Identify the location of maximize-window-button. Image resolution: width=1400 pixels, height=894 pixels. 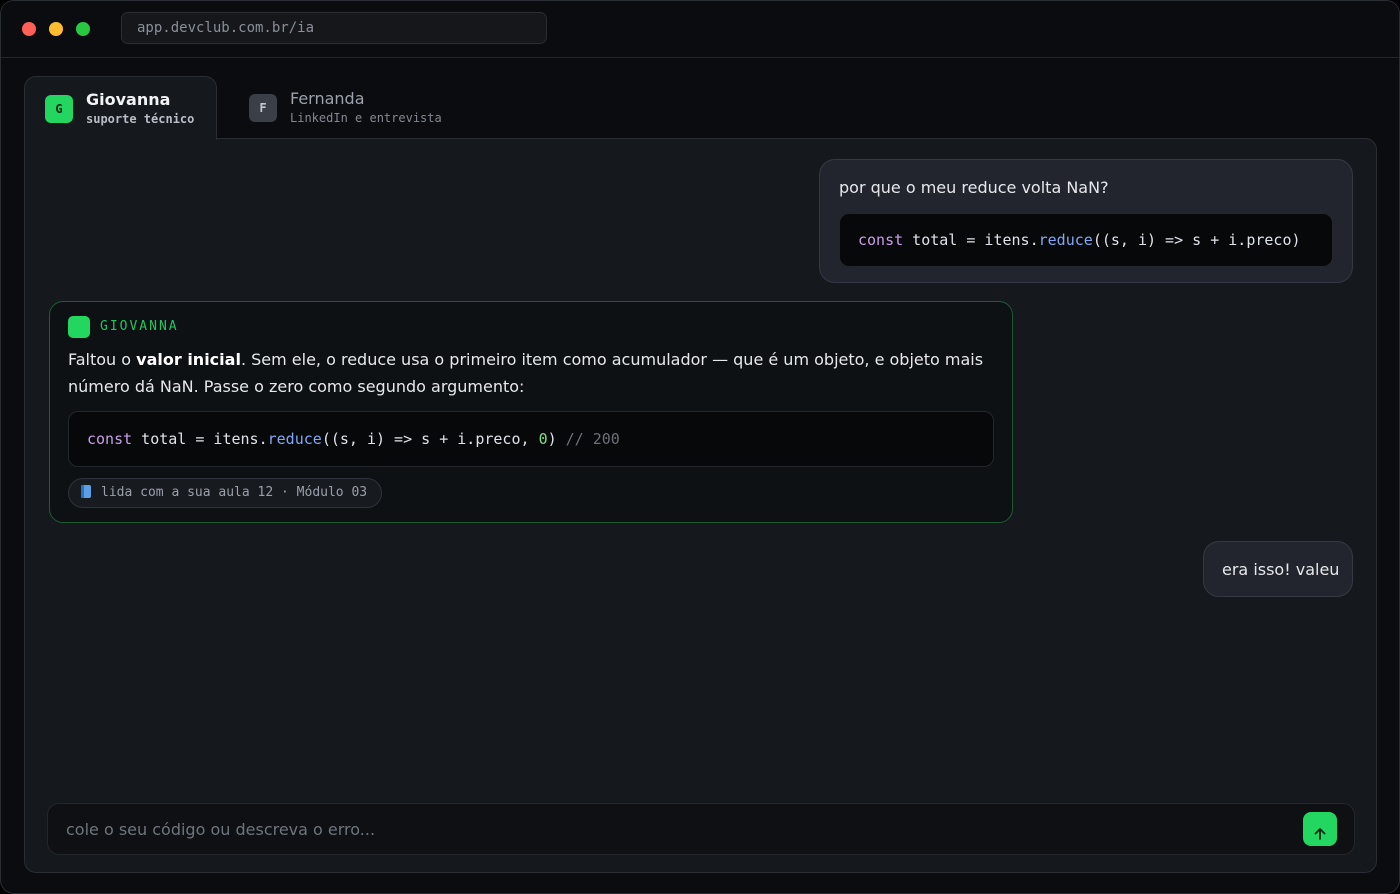
(83, 29).